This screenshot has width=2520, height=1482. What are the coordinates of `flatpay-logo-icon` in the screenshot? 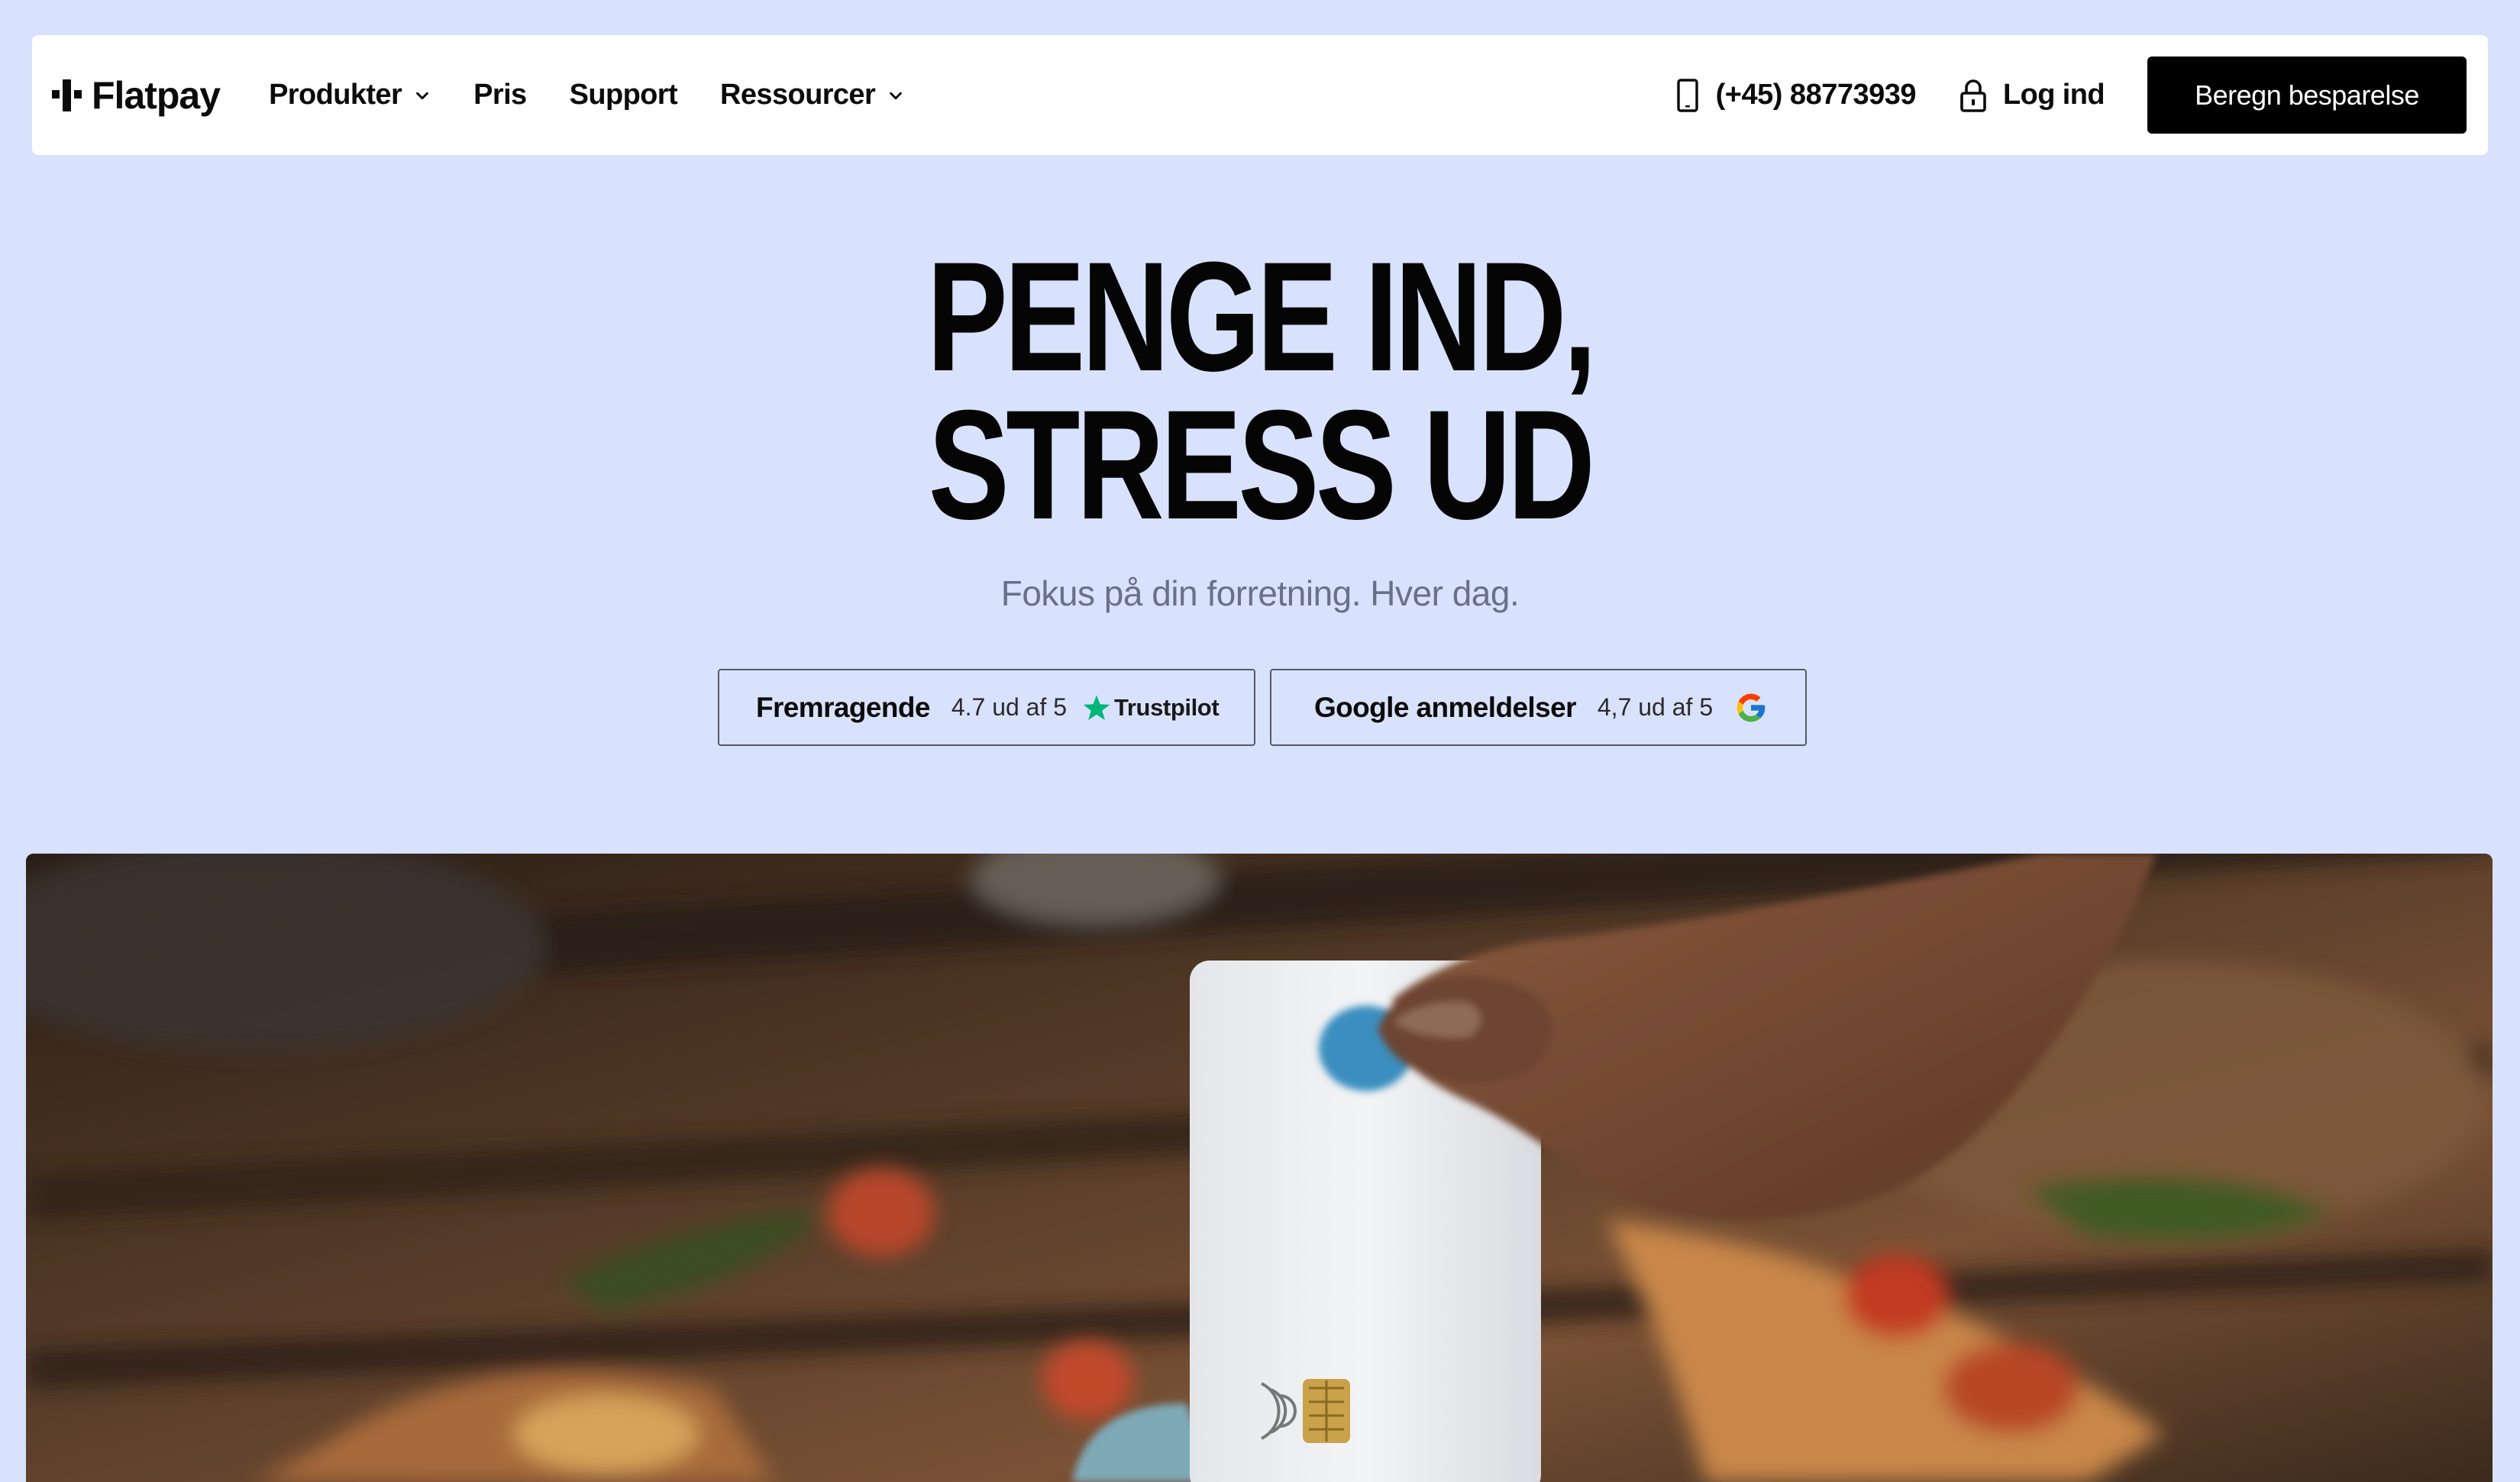 It's located at (67, 95).